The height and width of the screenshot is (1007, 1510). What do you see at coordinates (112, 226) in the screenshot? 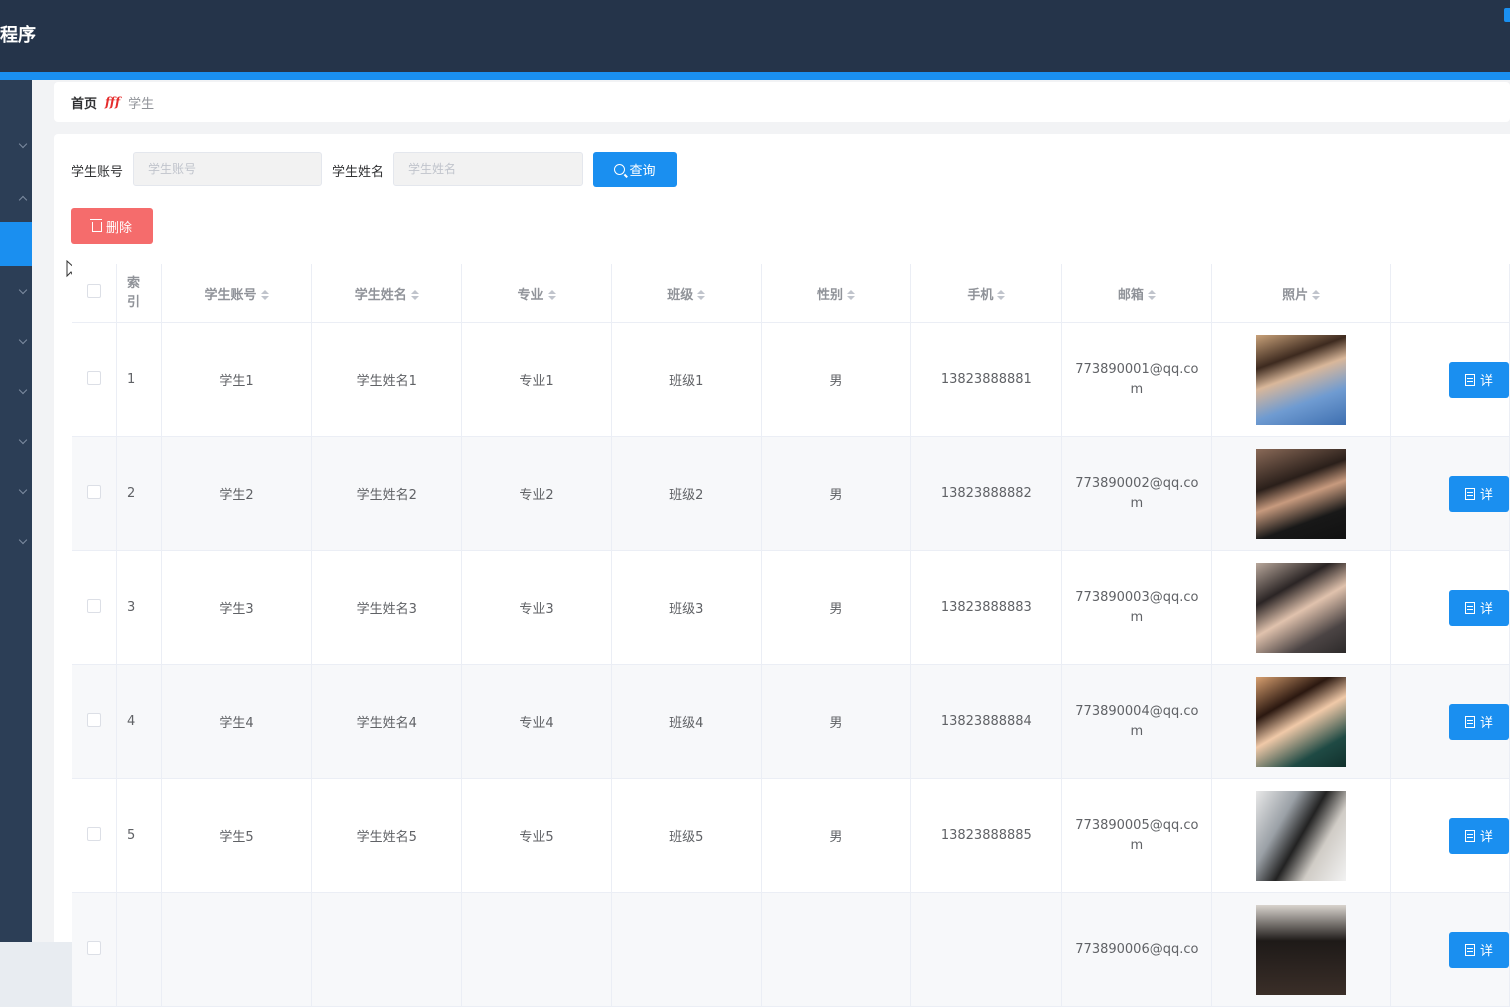
I see `delete-button: 删除` at bounding box center [112, 226].